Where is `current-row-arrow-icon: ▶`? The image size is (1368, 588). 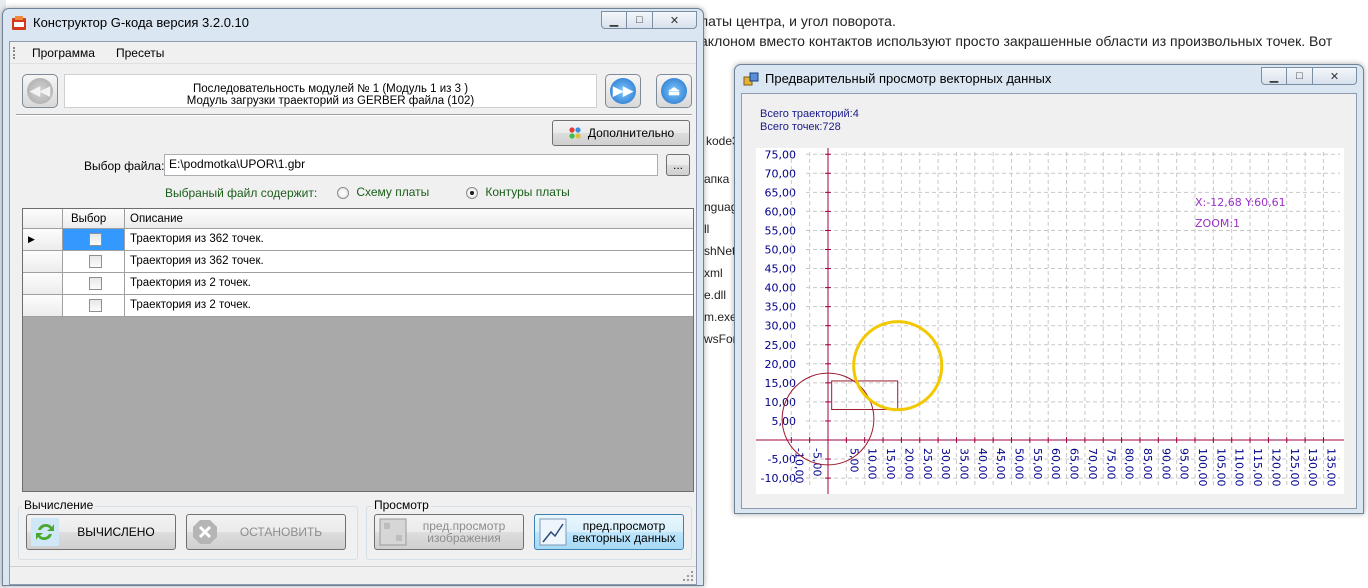 current-row-arrow-icon: ▶ is located at coordinates (31, 239).